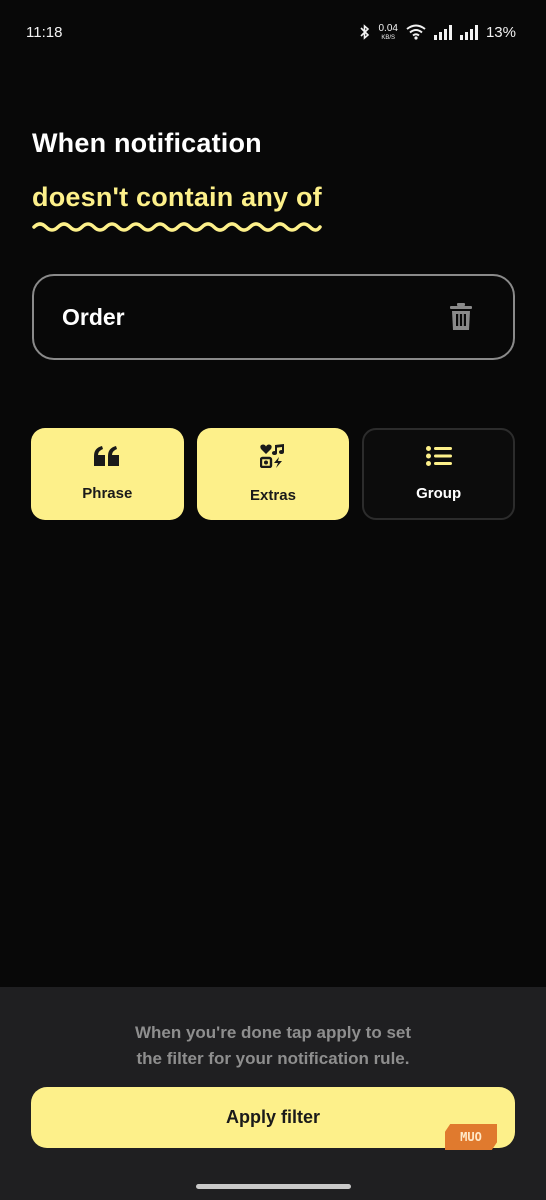 This screenshot has width=546, height=1200. I want to click on muo-watermark-logo: MUO, so click(471, 1137).